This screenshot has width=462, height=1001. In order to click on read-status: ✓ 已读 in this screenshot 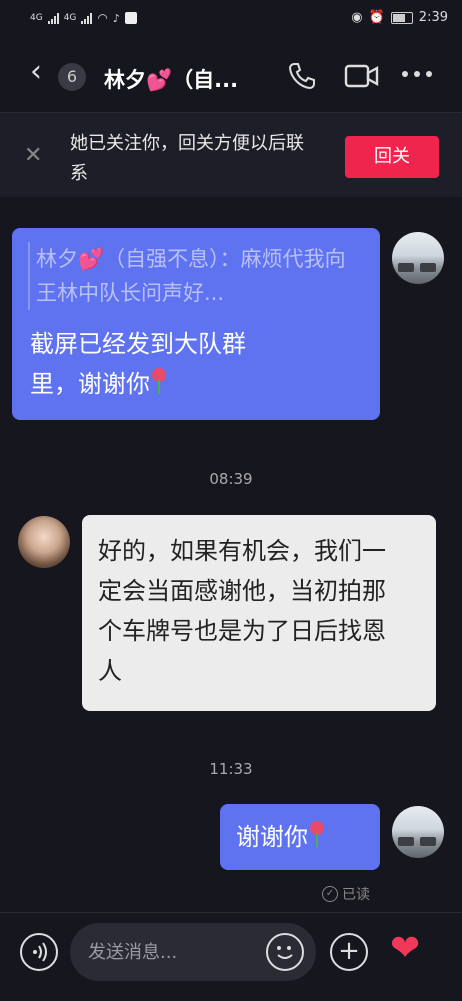, I will do `click(346, 894)`.